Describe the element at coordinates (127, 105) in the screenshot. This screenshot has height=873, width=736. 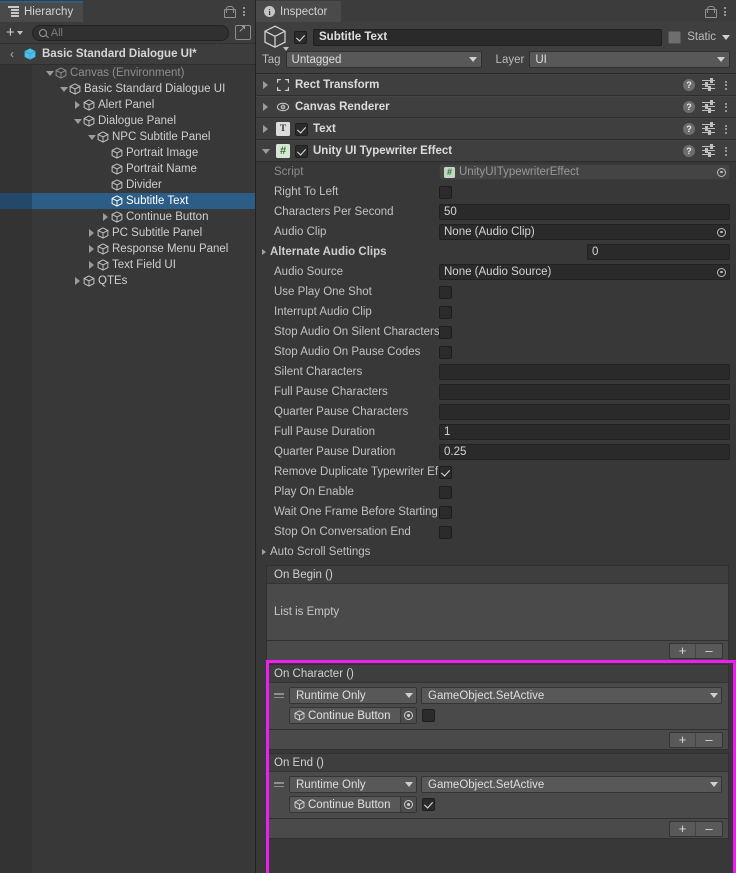
I see `tree-item-alert-panel: Alert Panel` at that location.